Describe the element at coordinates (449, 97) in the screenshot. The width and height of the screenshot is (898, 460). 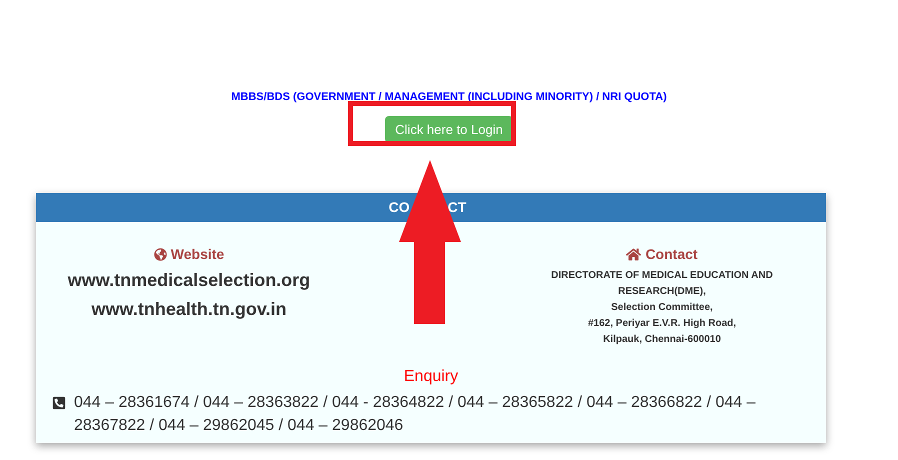
I see `quota-title: MBBS/BDS (GOVERNMENT / MANAGEMENT (INCLUDING MINORITY) / NRI QUOTA)` at that location.